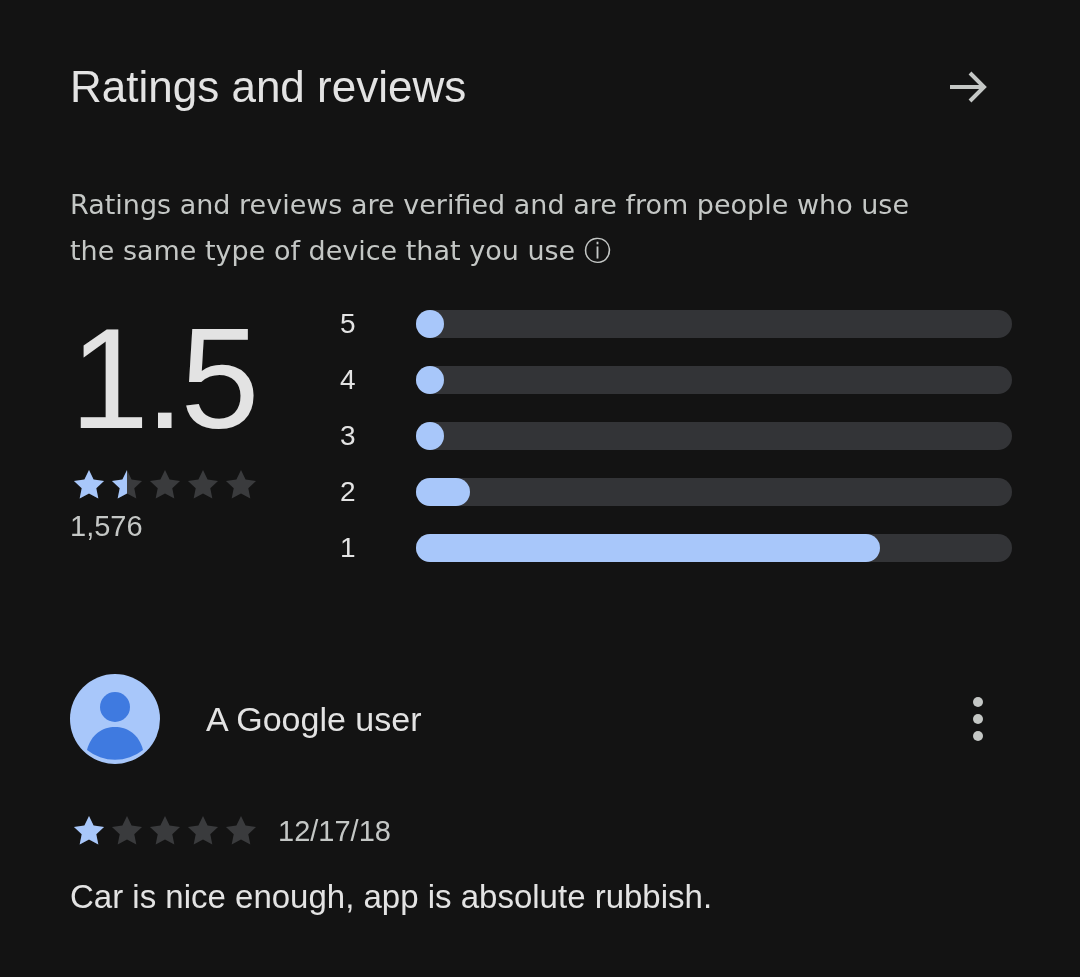  What do you see at coordinates (392, 897) in the screenshot?
I see `review-text: Car is nice enough, app is absolute rubbish.` at bounding box center [392, 897].